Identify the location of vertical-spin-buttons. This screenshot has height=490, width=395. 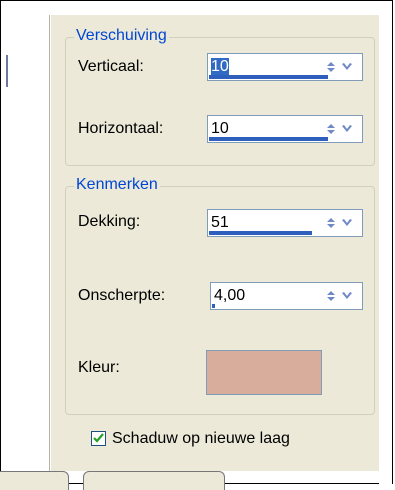
(341, 67).